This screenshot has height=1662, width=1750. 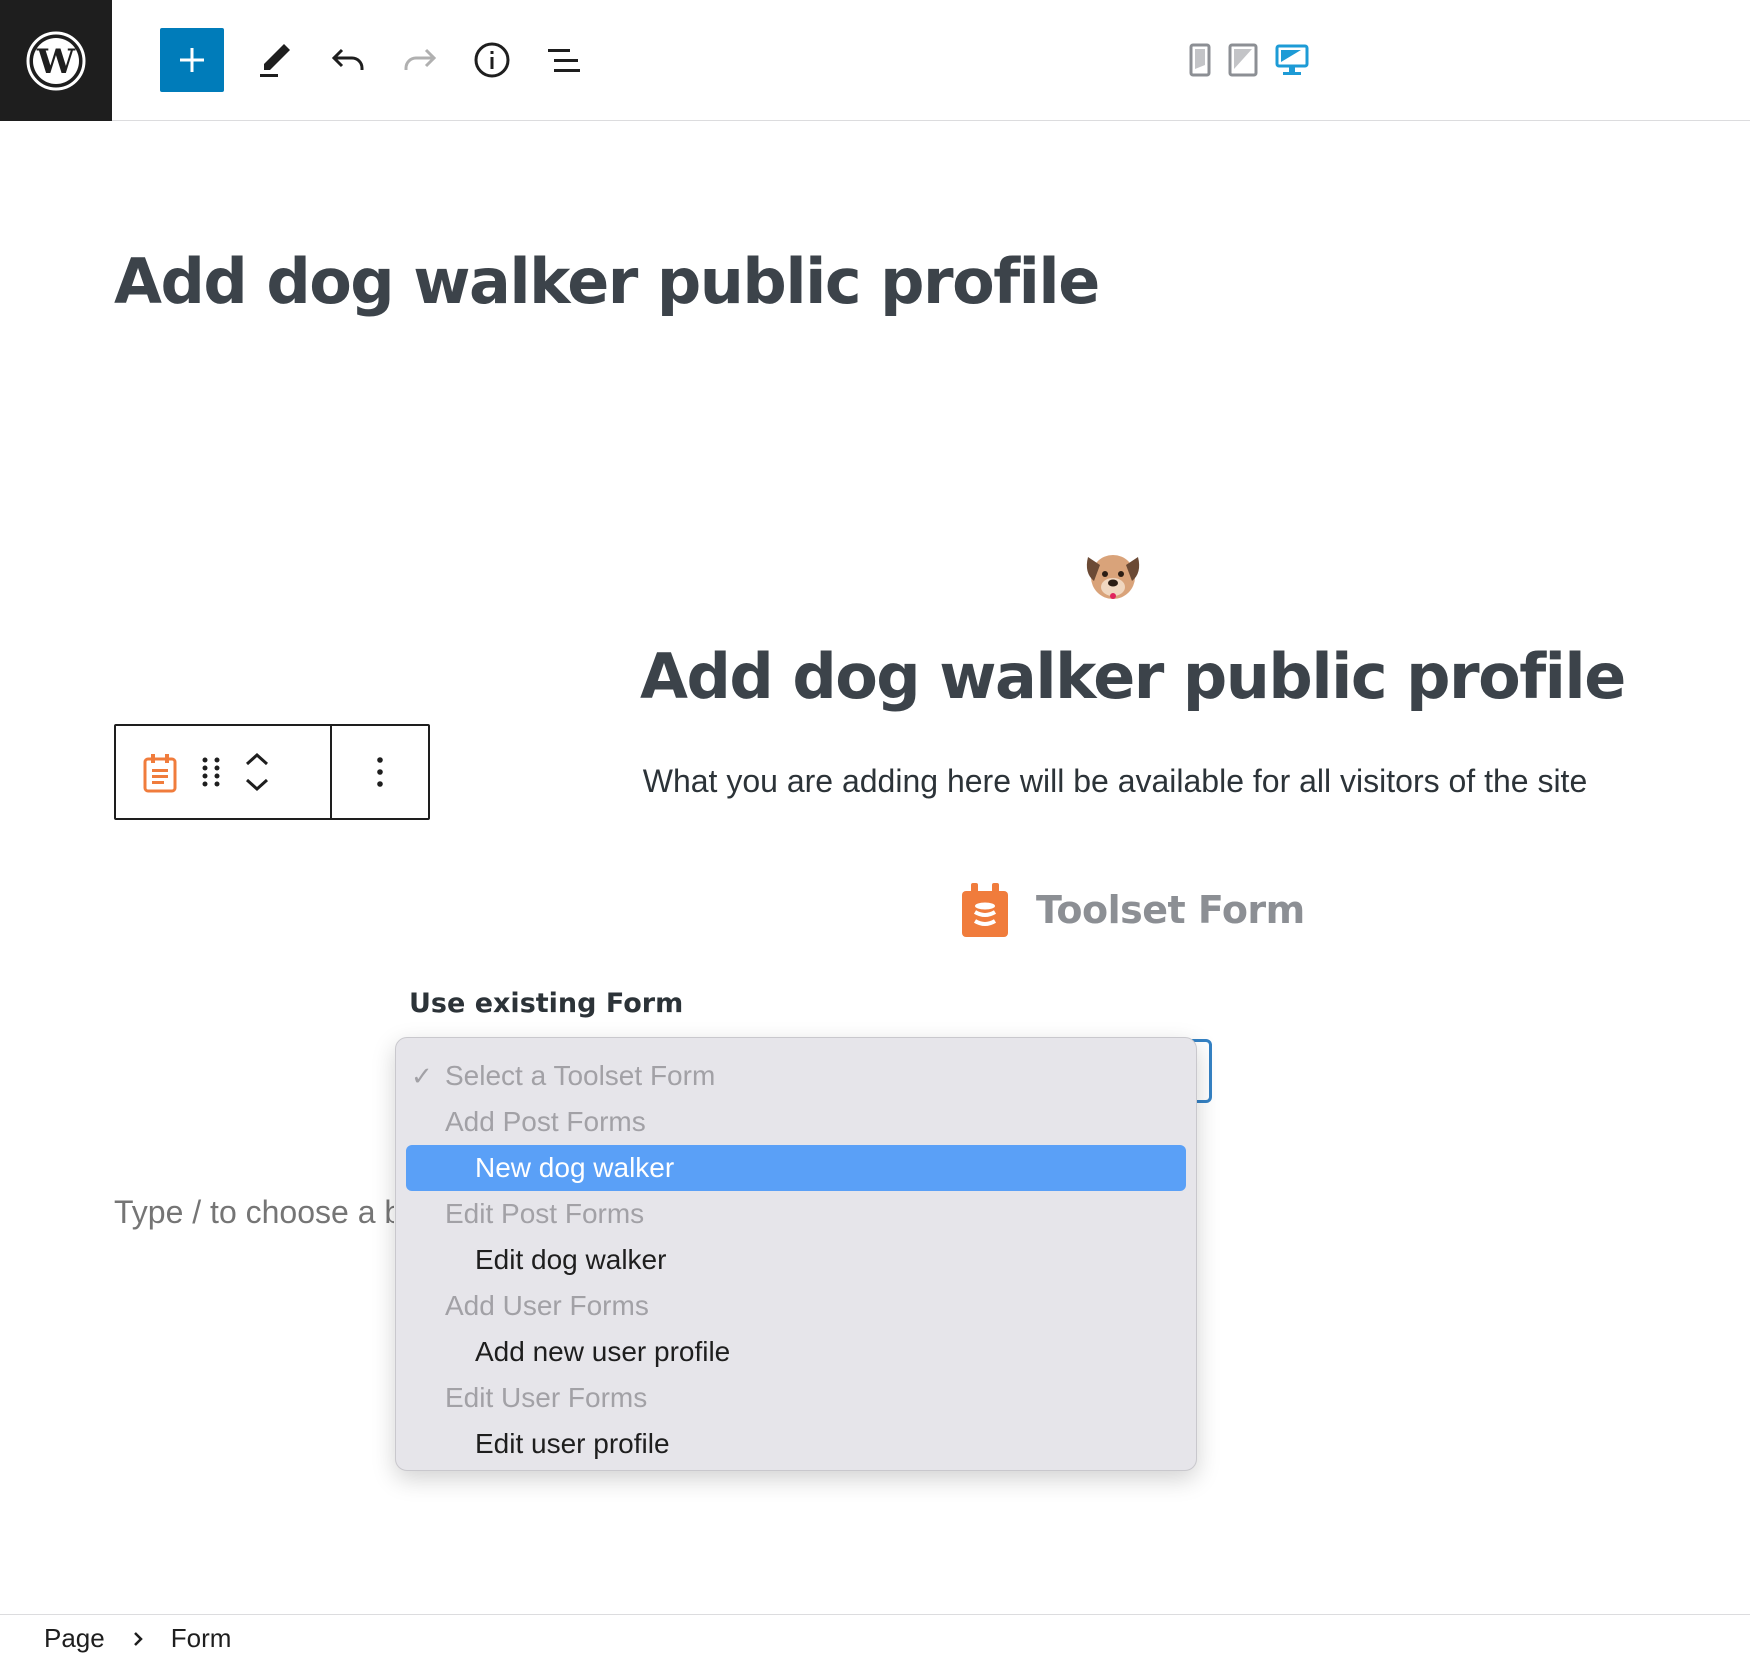 What do you see at coordinates (138, 1639) in the screenshot?
I see `chevron-right-icon` at bounding box center [138, 1639].